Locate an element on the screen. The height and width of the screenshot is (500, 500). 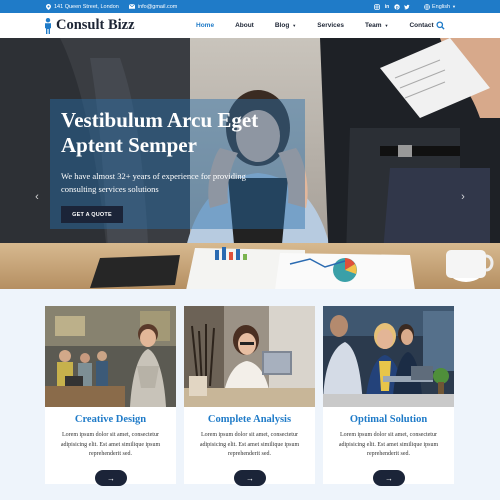
address-item: 141 Queen Street, London is located at coordinates (82, 6).